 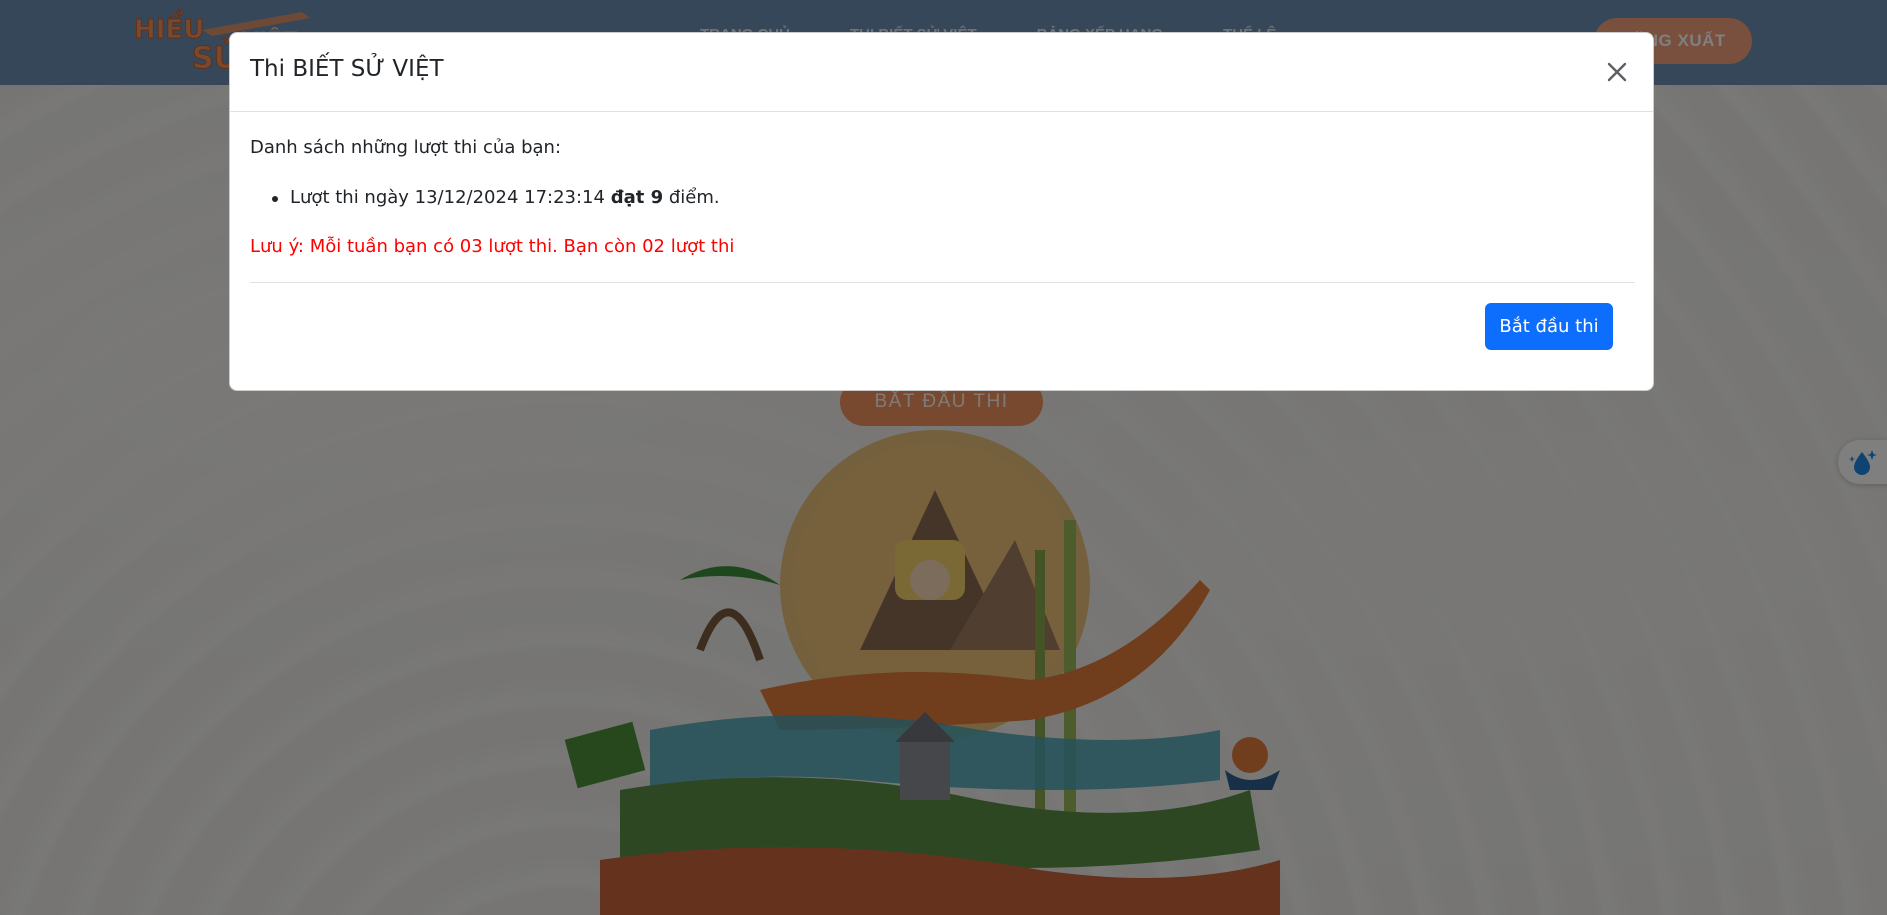 What do you see at coordinates (941, 72) in the screenshot?
I see `modal-header: Thi BIẾT SỬ VIỆT` at bounding box center [941, 72].